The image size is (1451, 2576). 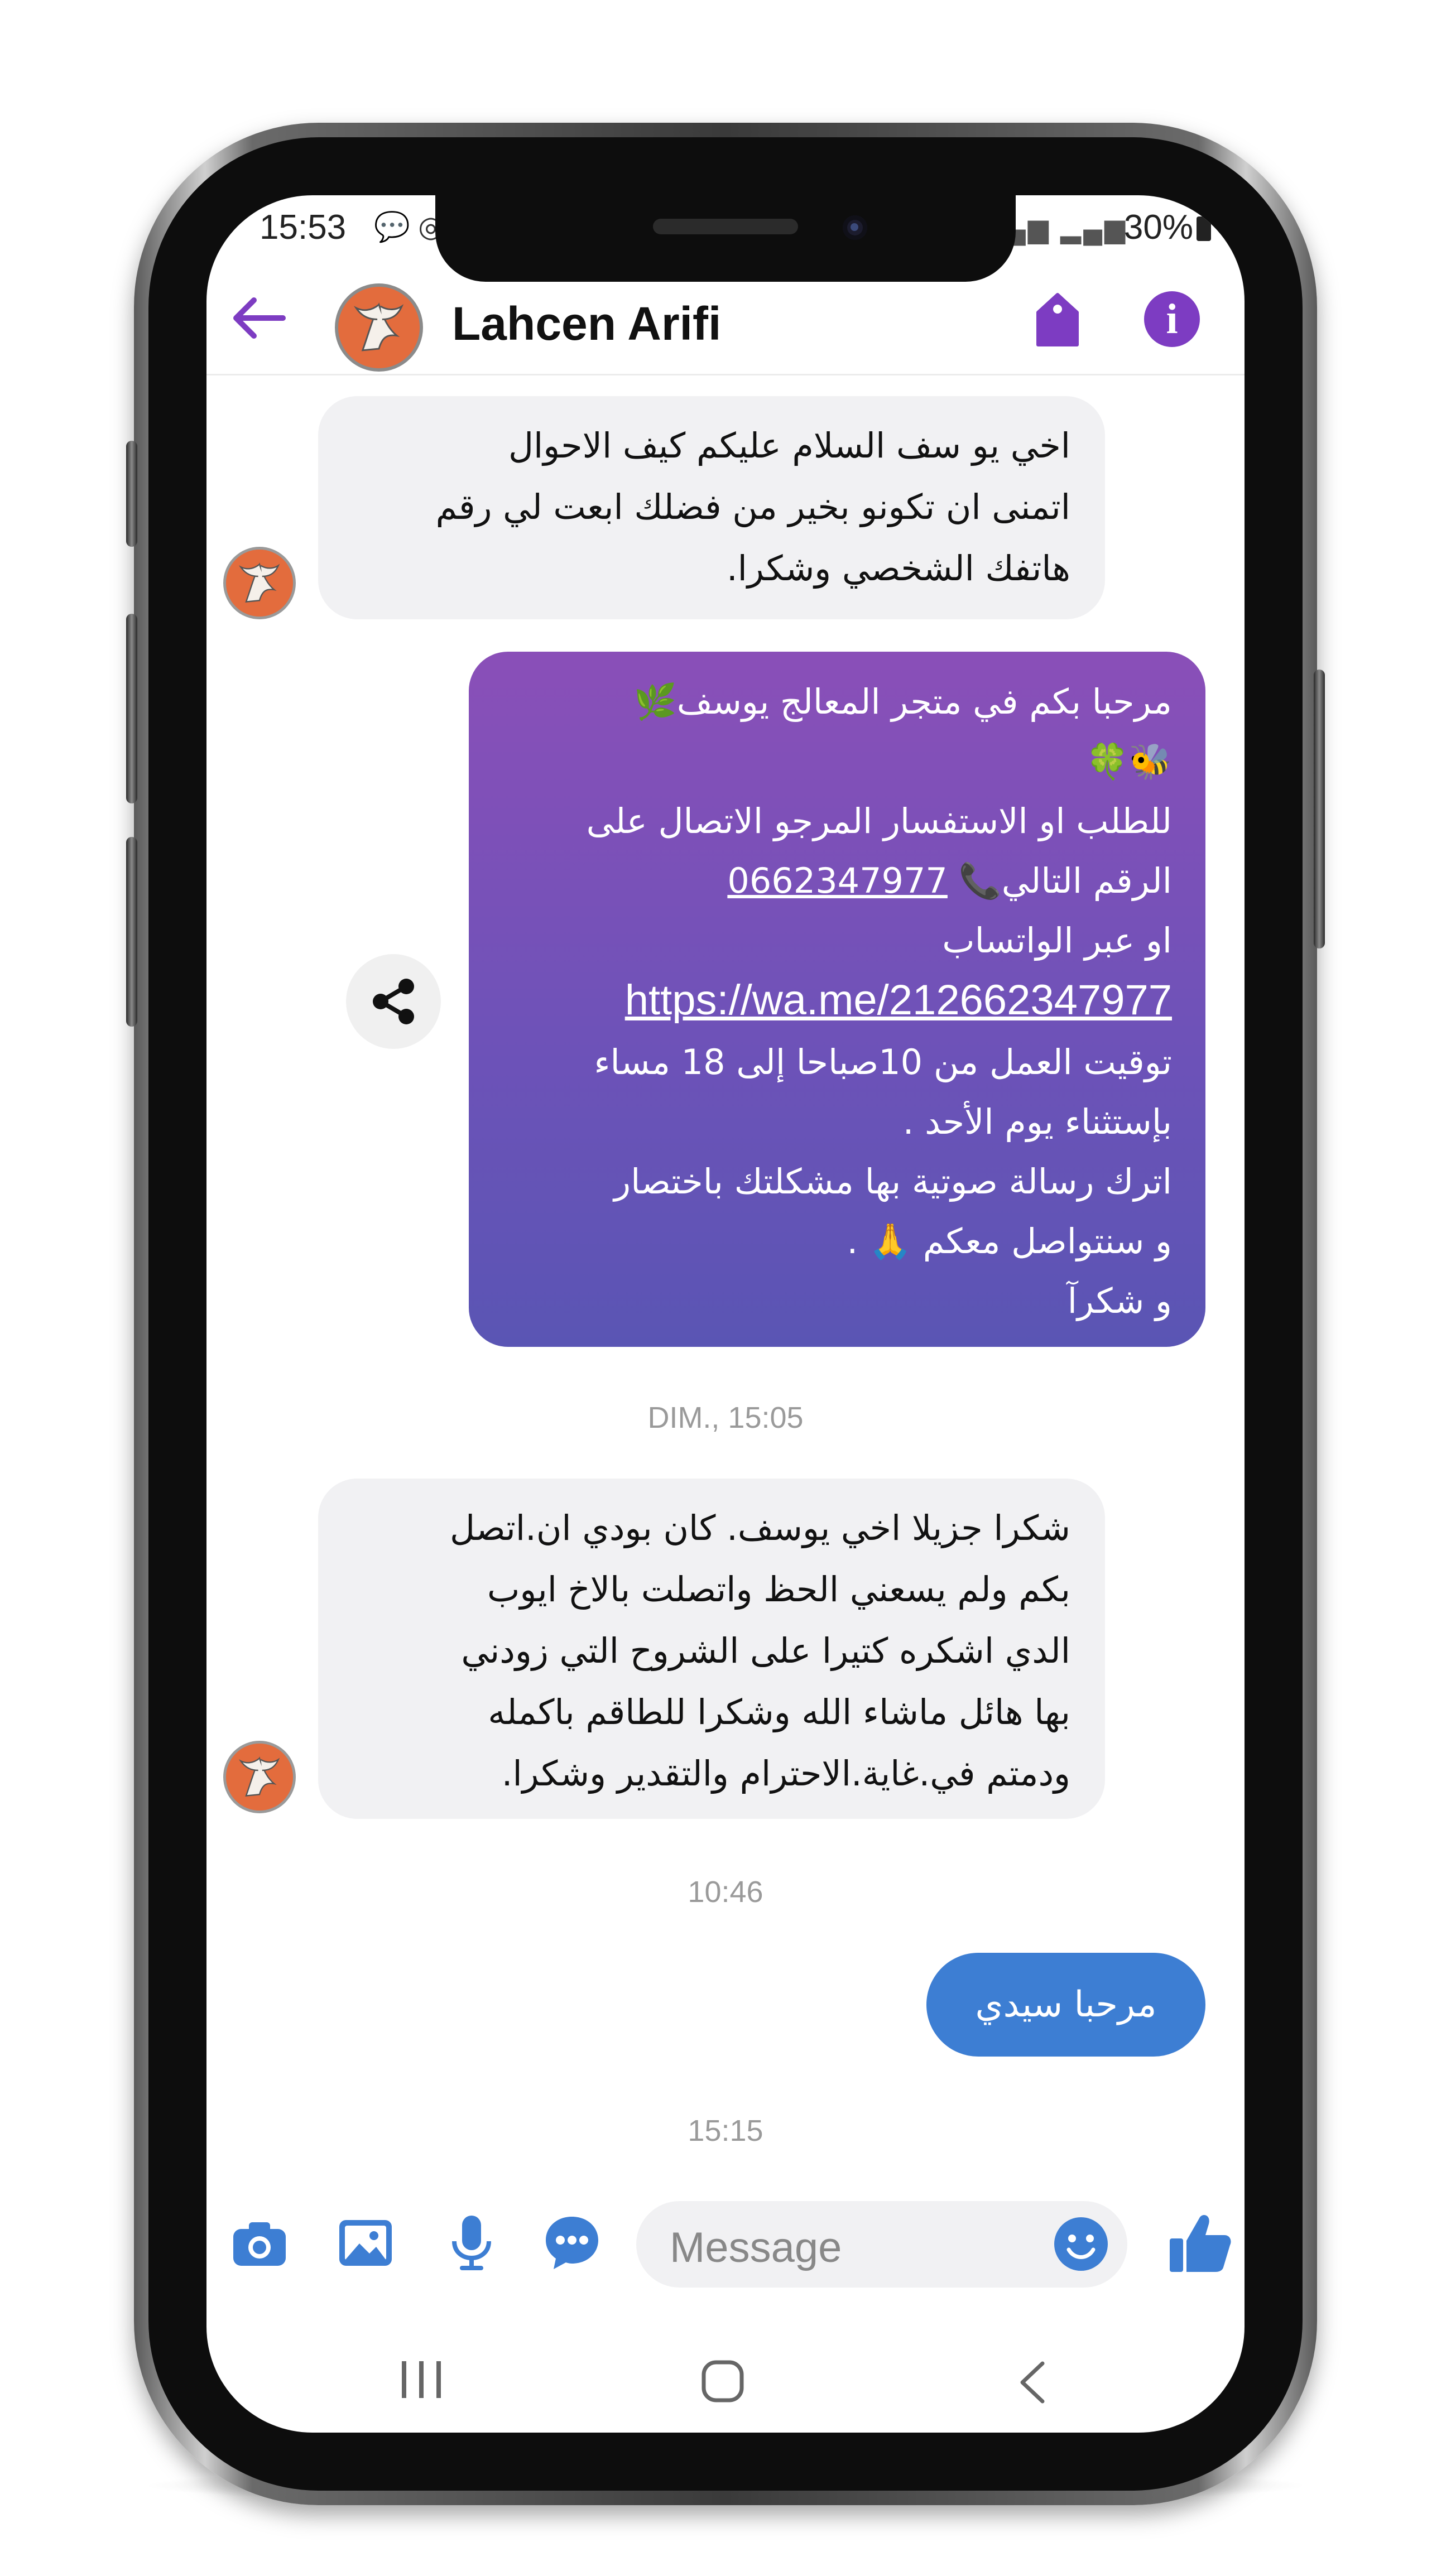 I want to click on share-button, so click(x=393, y=1002).